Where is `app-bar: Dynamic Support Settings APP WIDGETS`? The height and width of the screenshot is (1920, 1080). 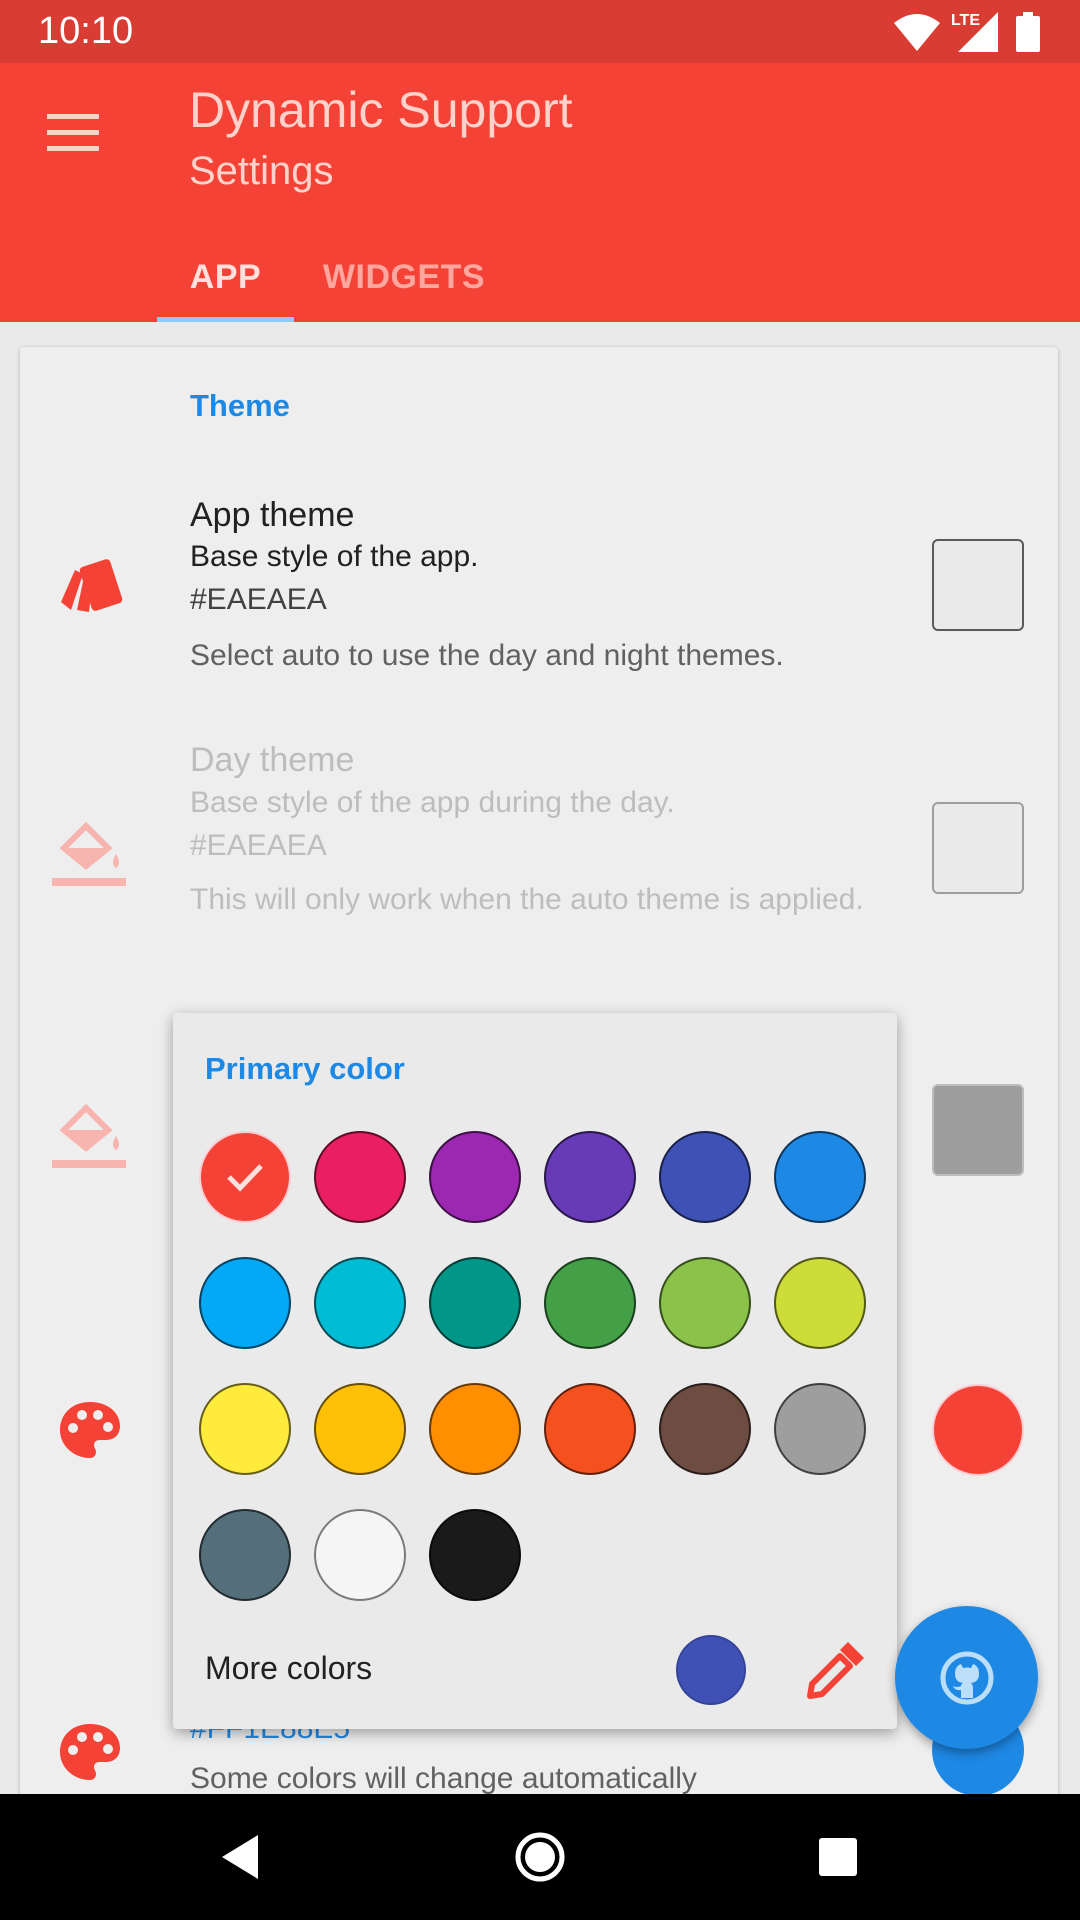 app-bar: Dynamic Support Settings APP WIDGETS is located at coordinates (540, 192).